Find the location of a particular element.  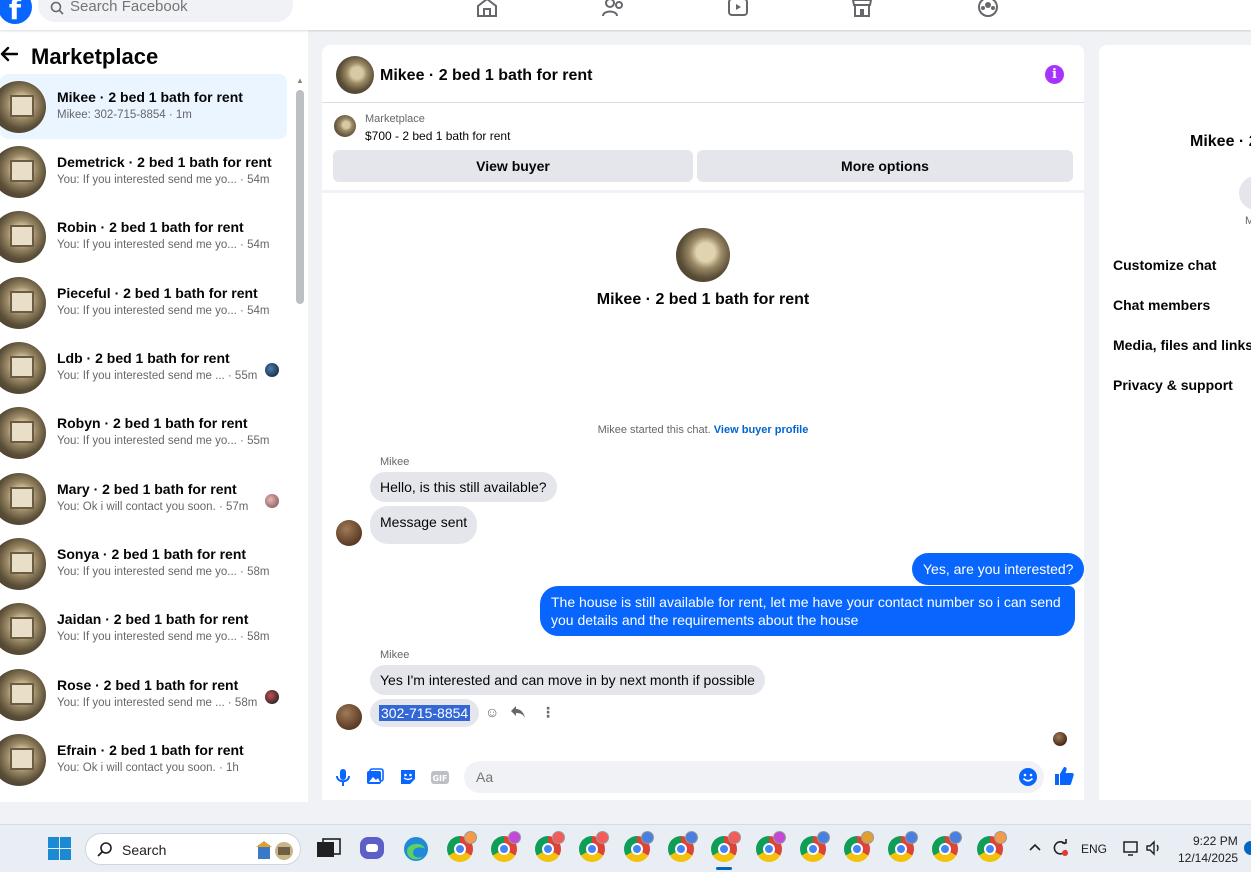

sidebar-scrollbar is located at coordinates (300, 197).